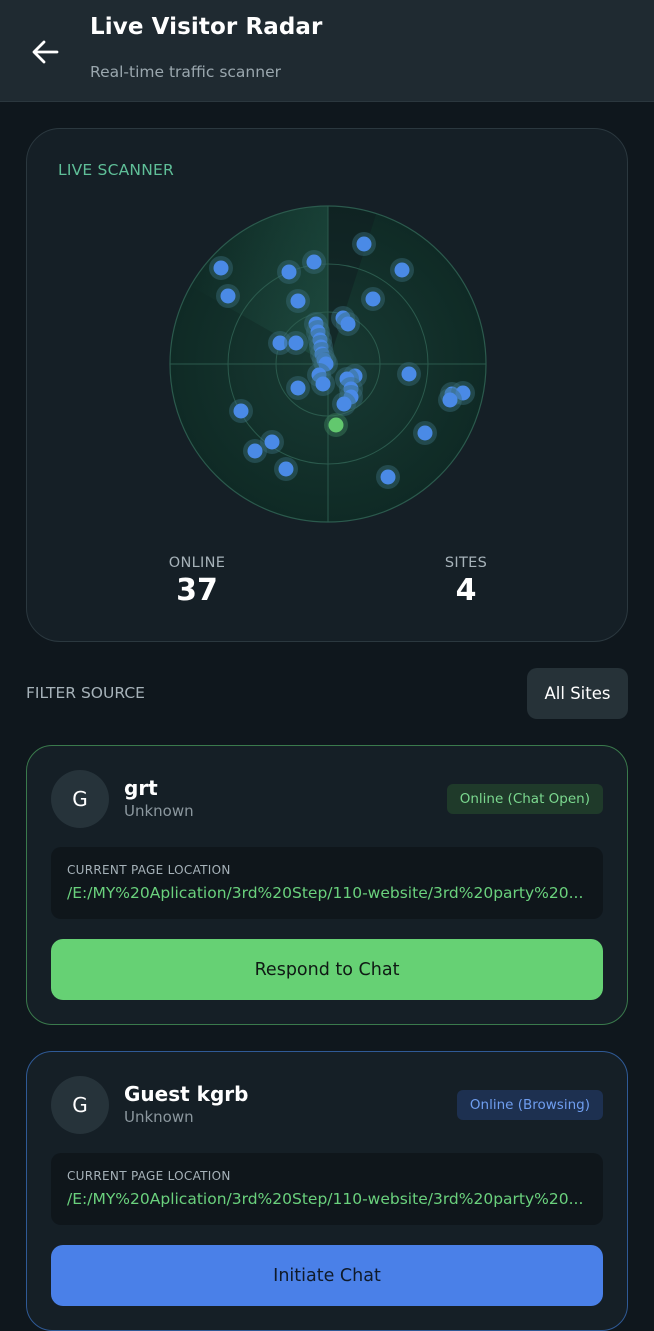  What do you see at coordinates (197, 563) in the screenshot?
I see `online-label: ONLINE` at bounding box center [197, 563].